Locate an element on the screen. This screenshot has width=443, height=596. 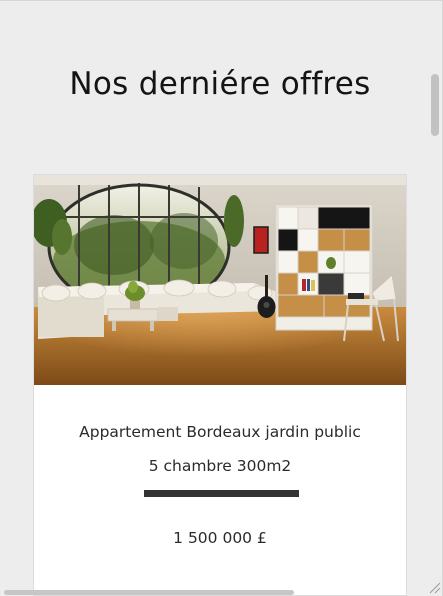
section-heading: Nos derniére offres is located at coordinates (220, 84).